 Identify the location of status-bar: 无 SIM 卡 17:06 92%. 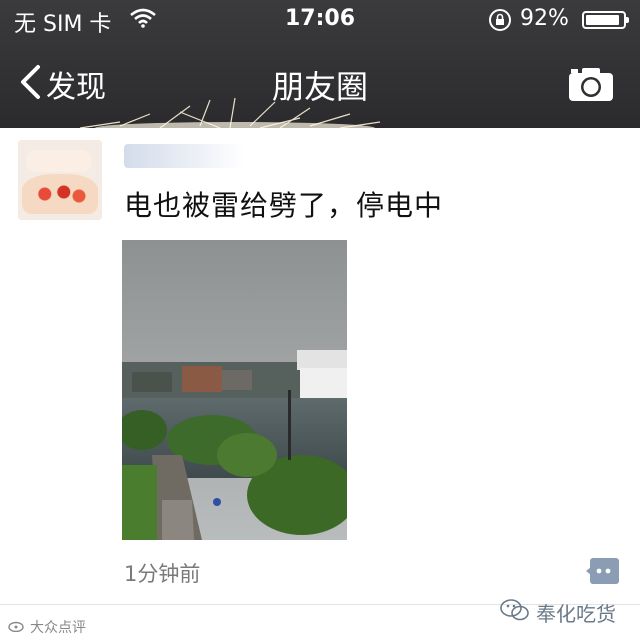
(320, 20).